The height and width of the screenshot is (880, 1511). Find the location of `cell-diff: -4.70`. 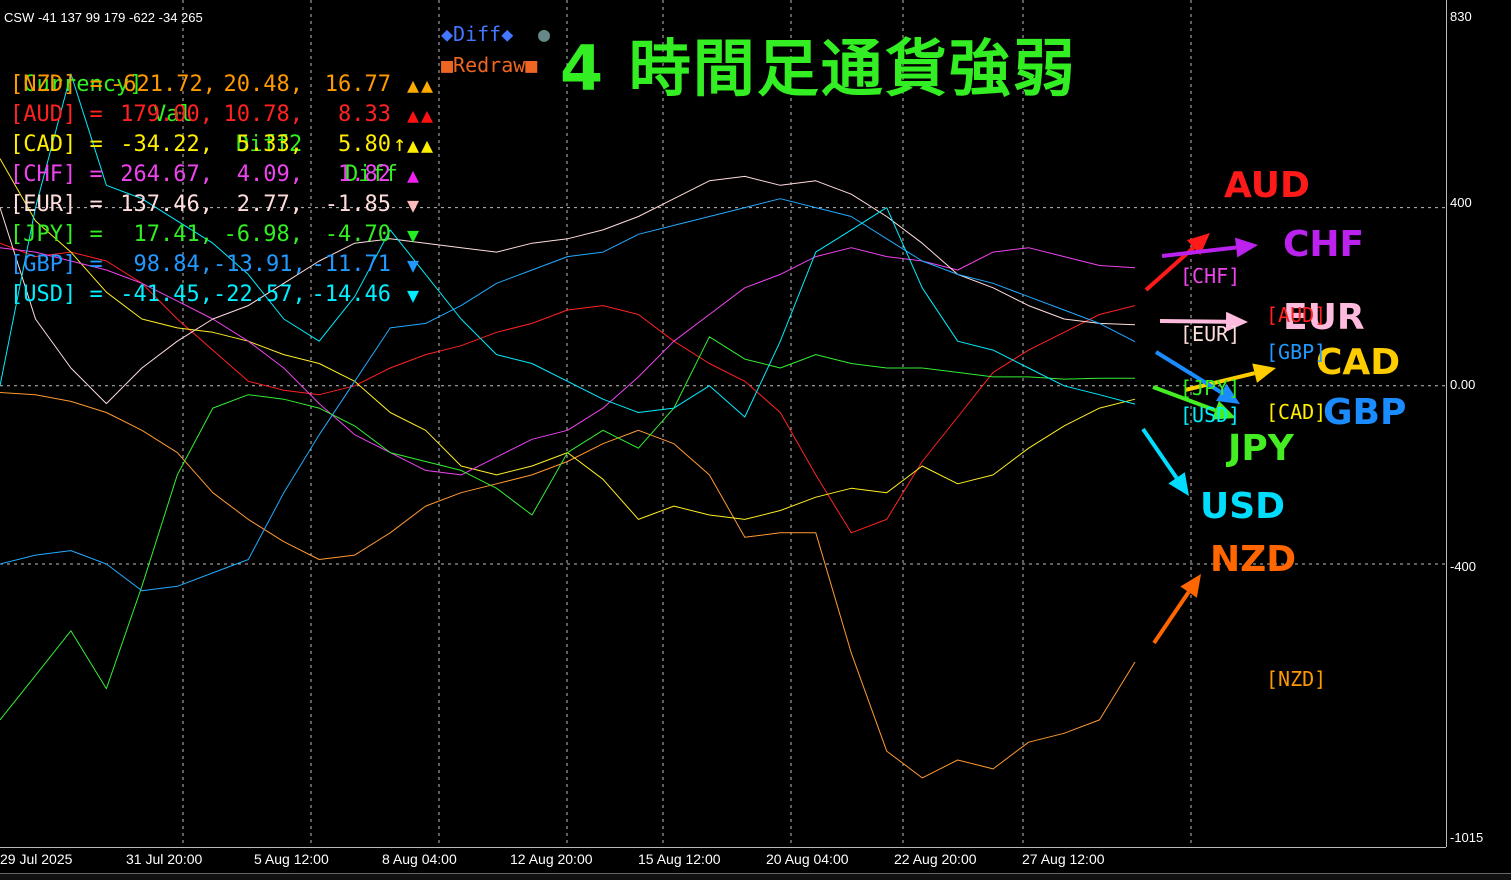

cell-diff: -4.70 is located at coordinates (357, 234).